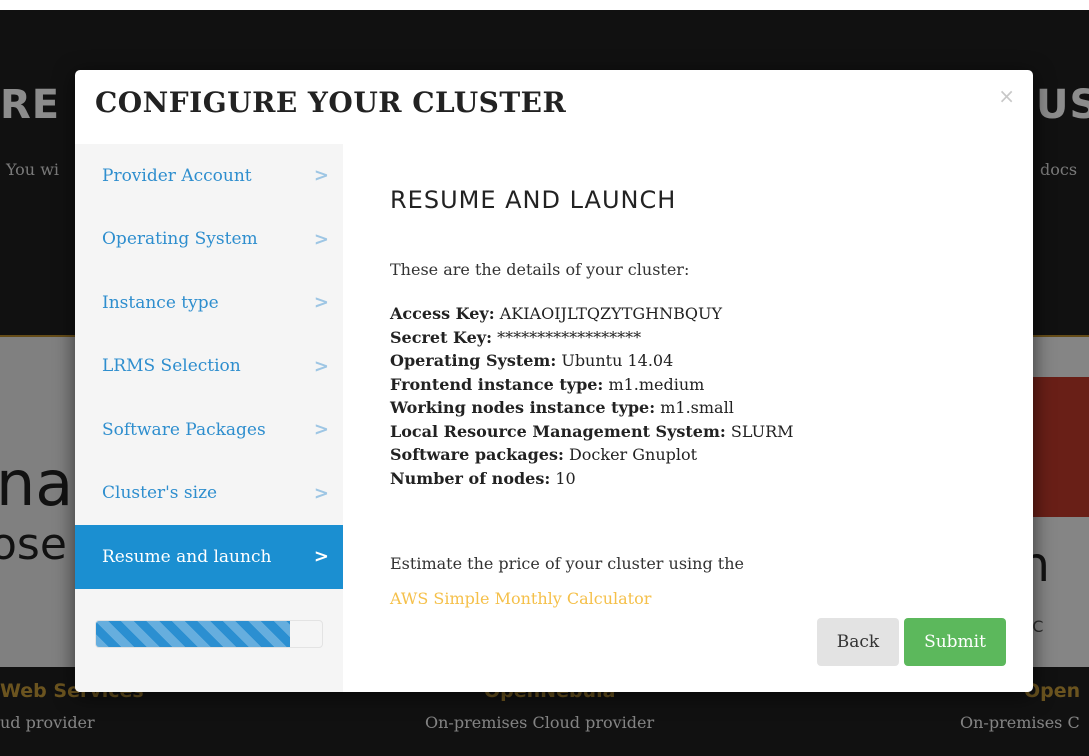 The height and width of the screenshot is (756, 1089). I want to click on step-label: Operating System, so click(180, 239).